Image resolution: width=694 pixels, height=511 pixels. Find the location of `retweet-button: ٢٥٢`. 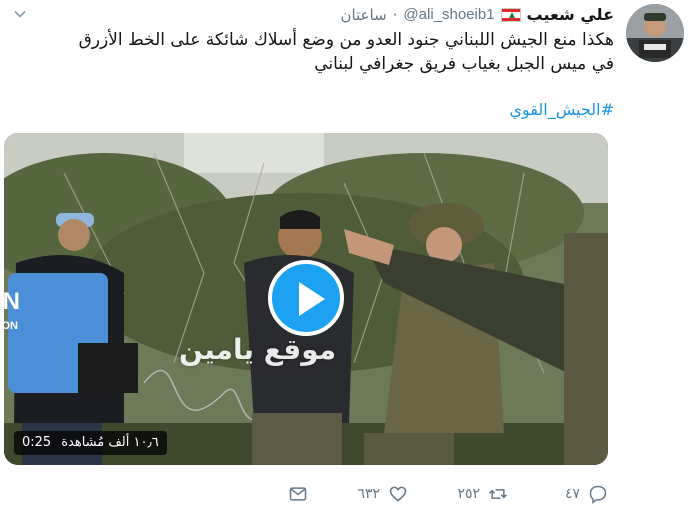

retweet-button: ٢٥٢ is located at coordinates (458, 494).